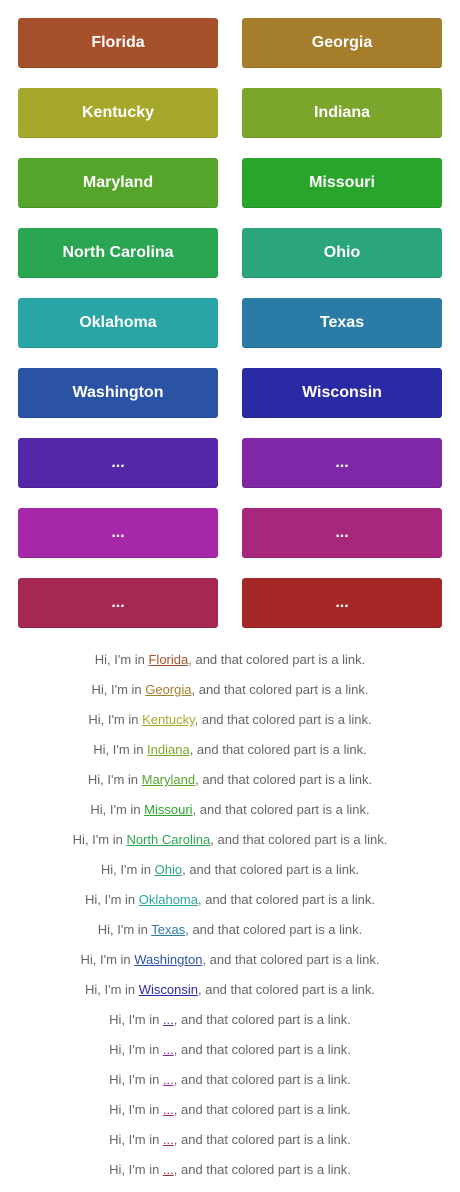  Describe the element at coordinates (168, 869) in the screenshot. I see `link-ohio: Ohio` at that location.